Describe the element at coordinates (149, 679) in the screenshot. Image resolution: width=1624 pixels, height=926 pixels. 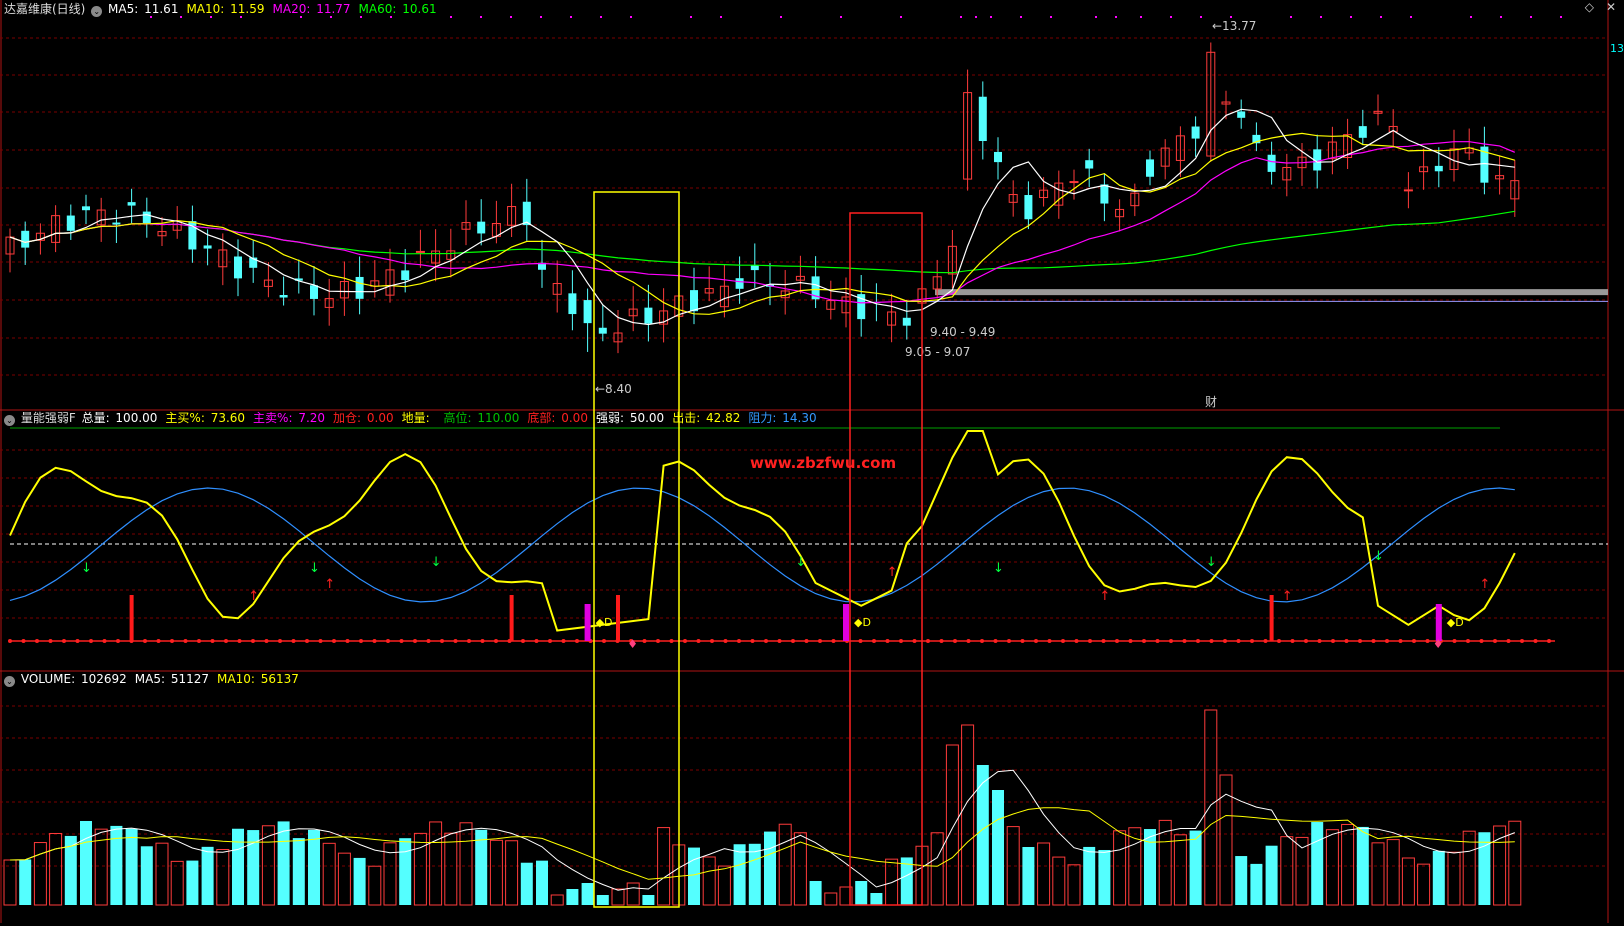
I see `volume-field-1-label: MA5:` at that location.